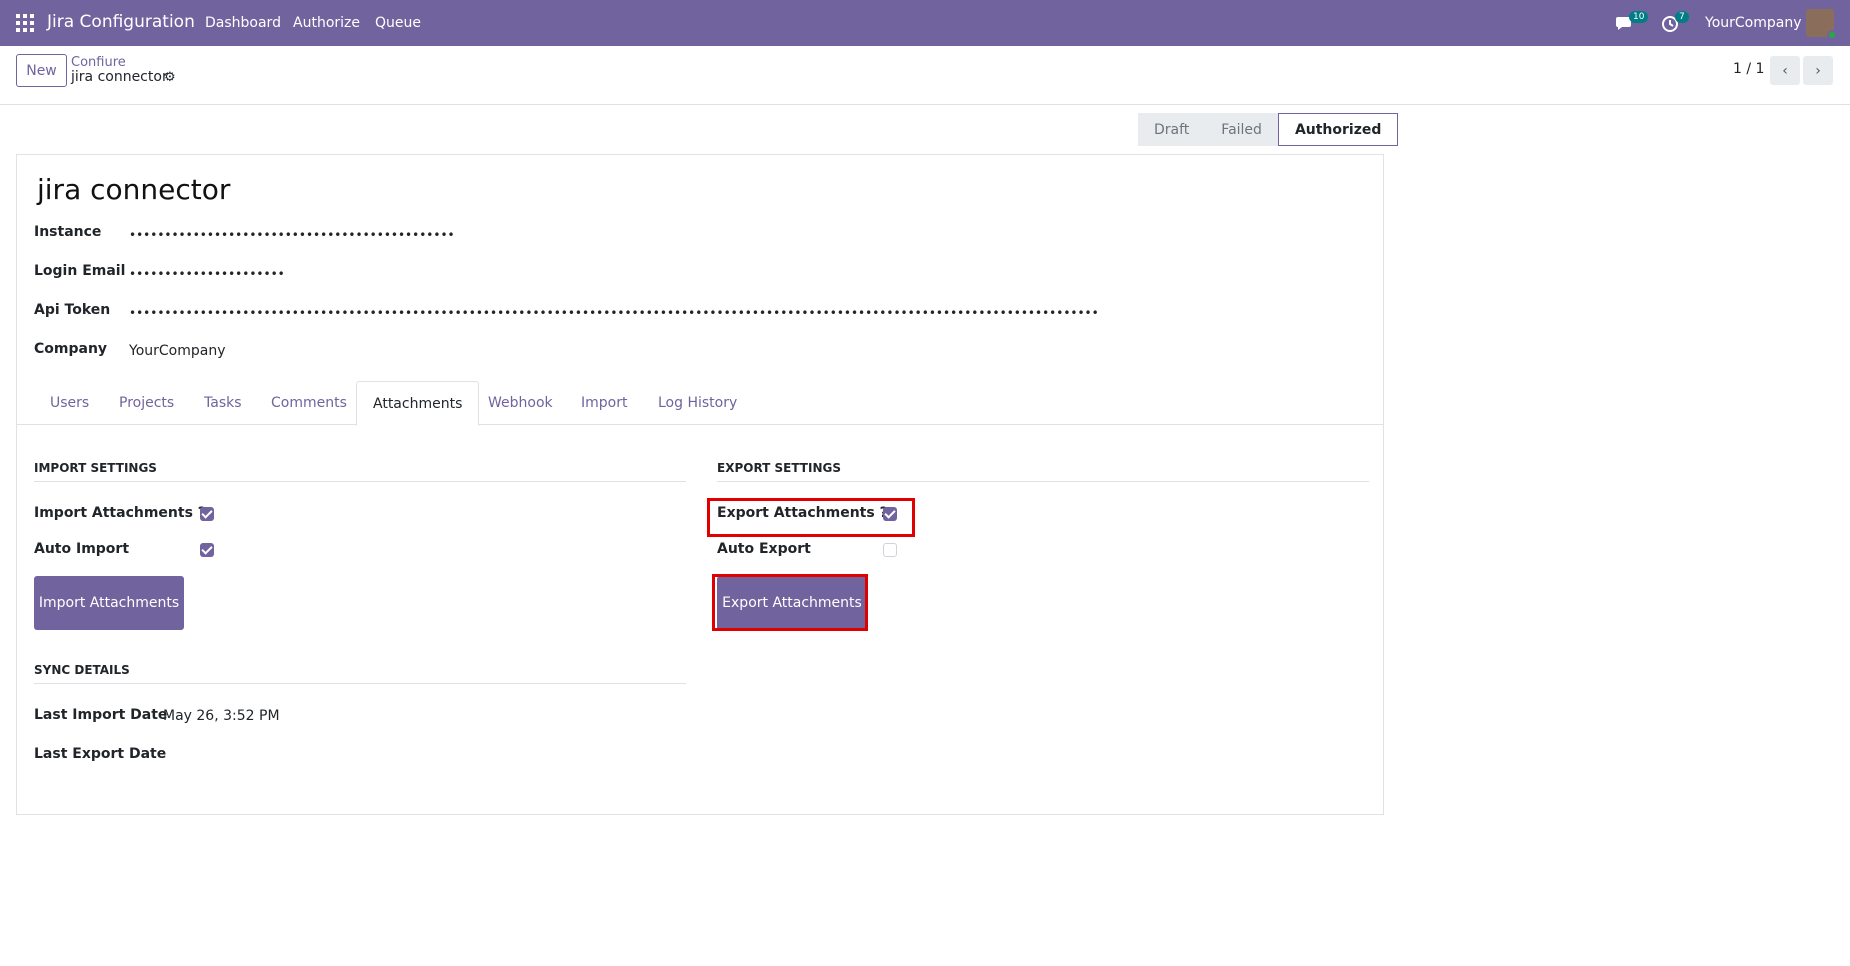 This screenshot has height=966, width=1850. I want to click on tab-comments: Comments, so click(309, 403).